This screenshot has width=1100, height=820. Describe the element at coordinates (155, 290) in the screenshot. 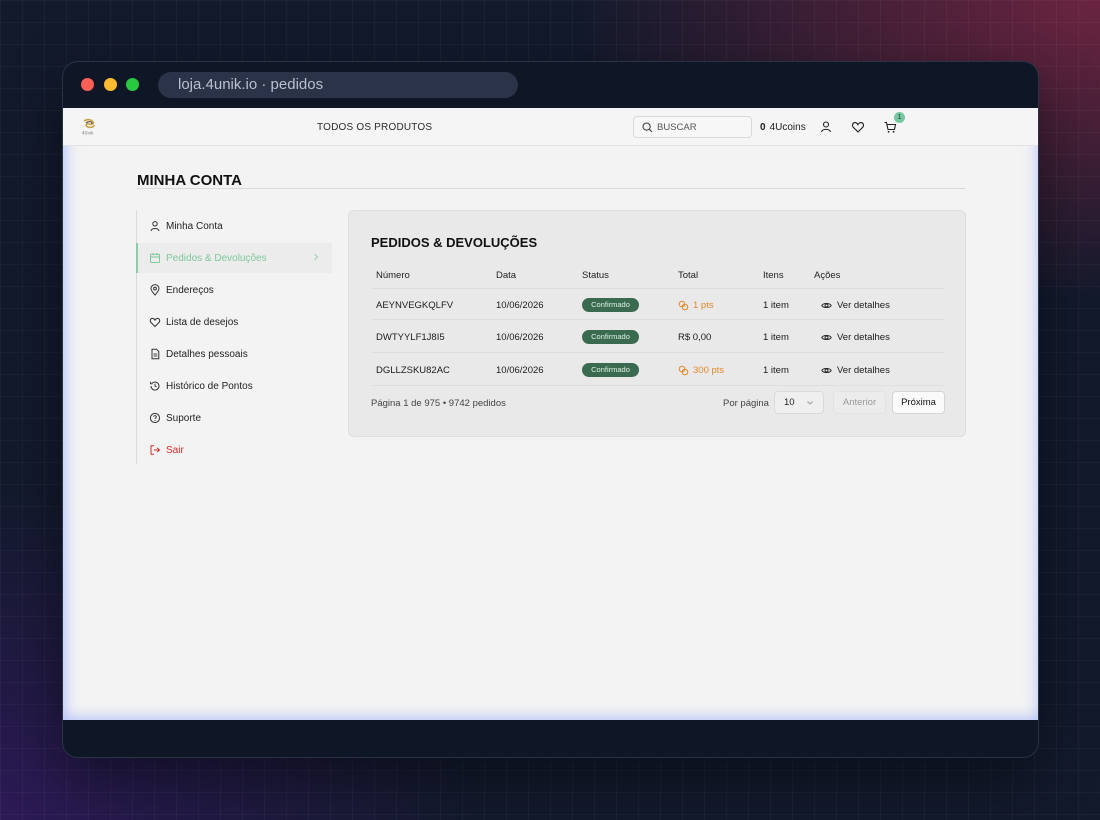

I see `map-pin-icon` at that location.